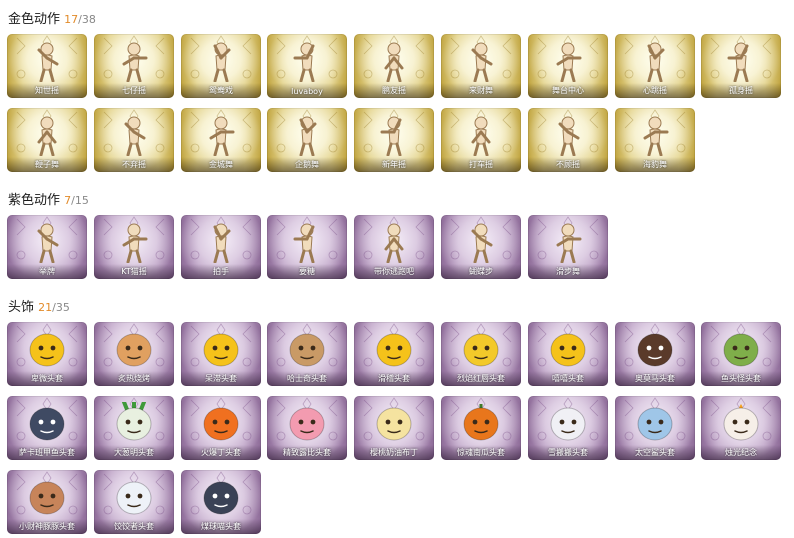  Describe the element at coordinates (47, 497) in the screenshot. I see `fortune-pig-icon` at that location.